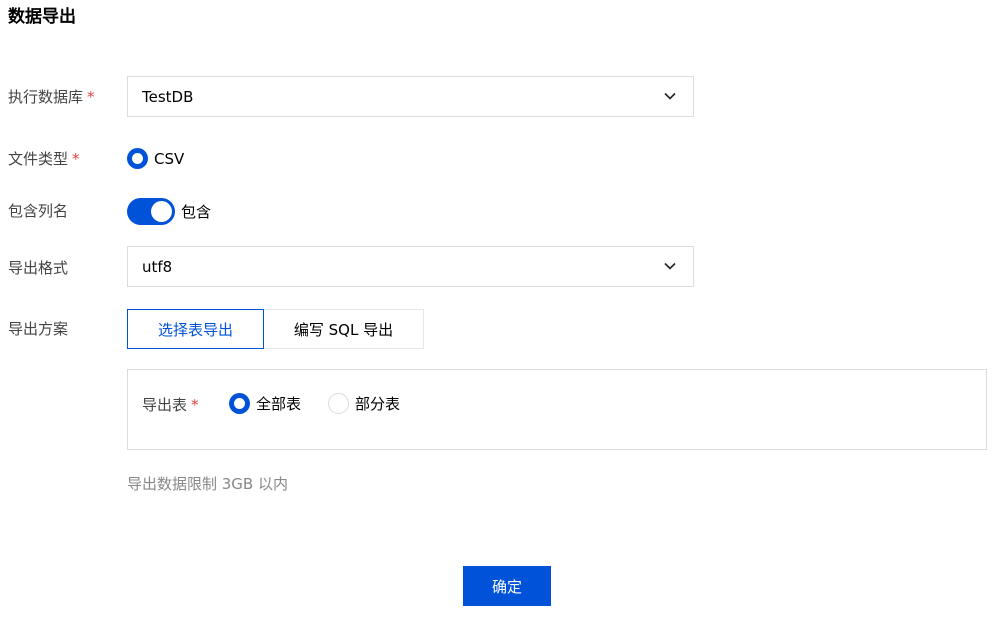 Image resolution: width=998 pixels, height=617 pixels. Describe the element at coordinates (42, 17) in the screenshot. I see `page-title: 数据导出` at that location.